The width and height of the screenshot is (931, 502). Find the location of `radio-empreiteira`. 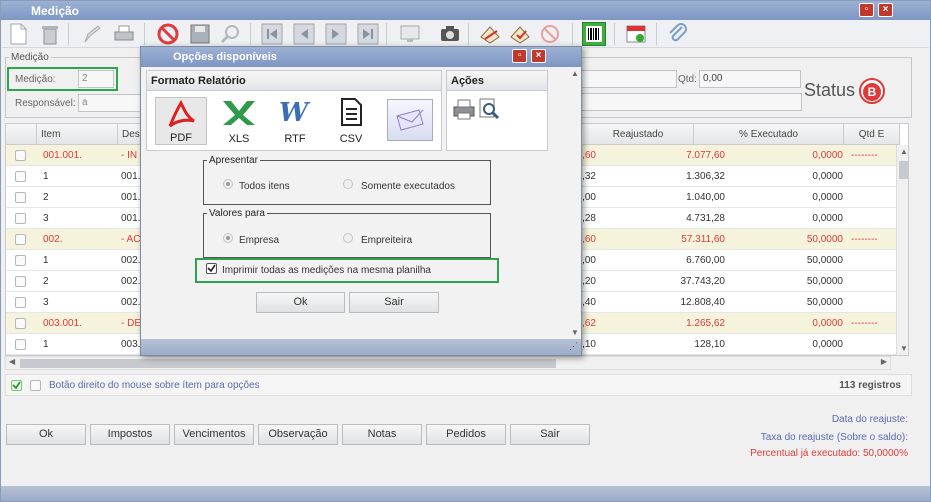

radio-empreiteira is located at coordinates (348, 238).